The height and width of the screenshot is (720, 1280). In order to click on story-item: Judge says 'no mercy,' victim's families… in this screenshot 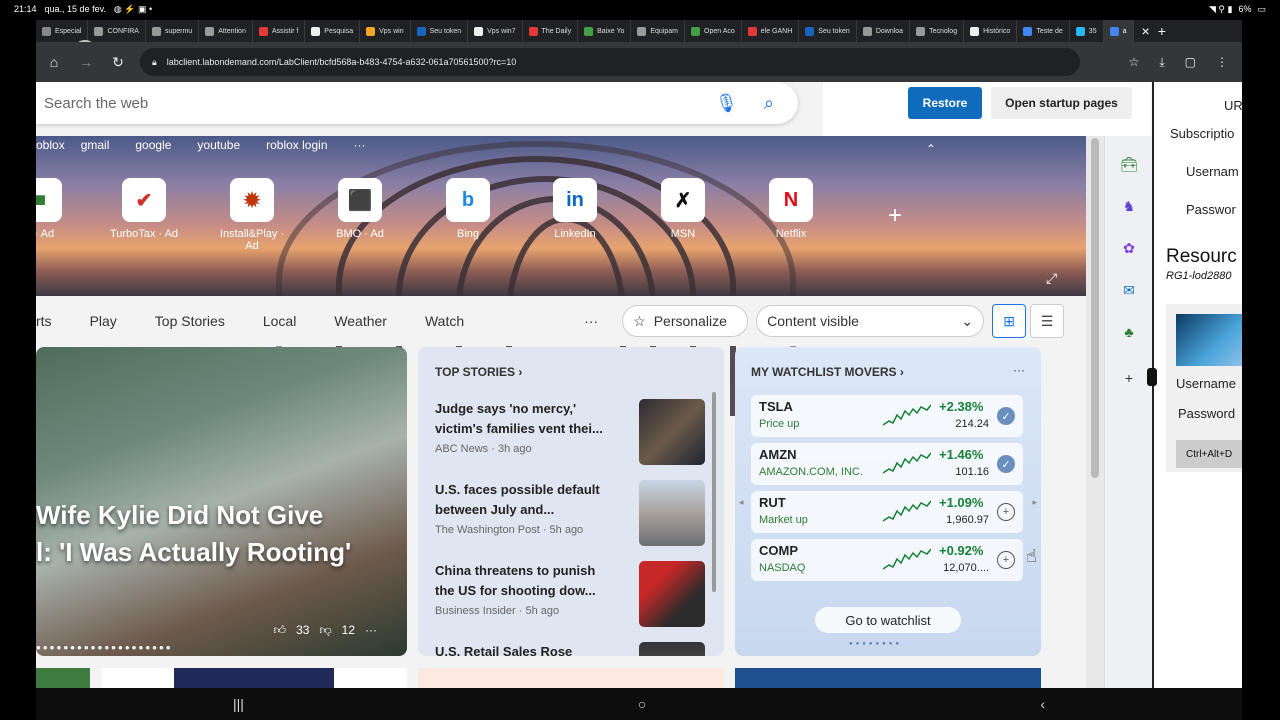, I will do `click(570, 434)`.